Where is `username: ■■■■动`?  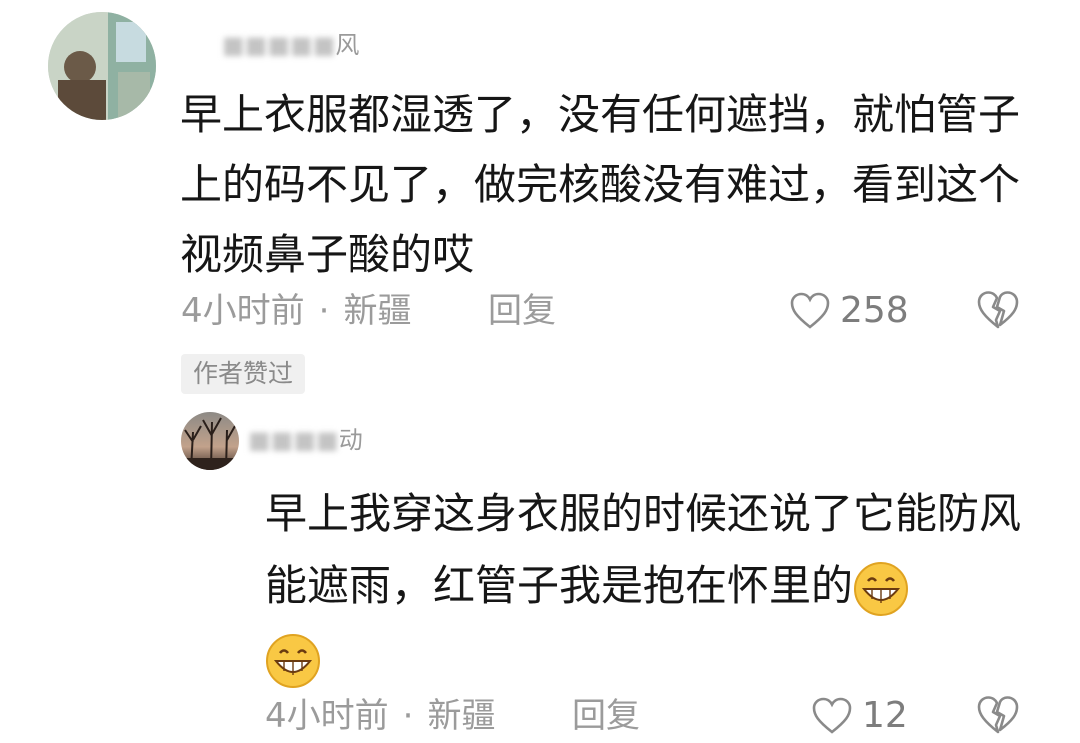
username: ■■■■动 is located at coordinates (305, 440).